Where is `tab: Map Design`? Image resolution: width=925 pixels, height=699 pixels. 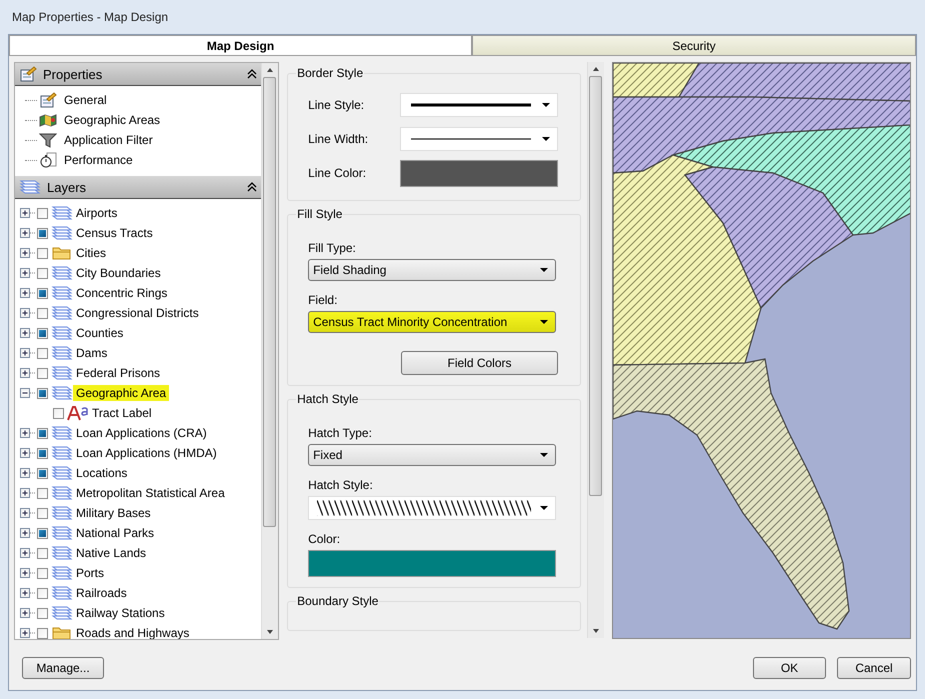 tab: Map Design is located at coordinates (240, 45).